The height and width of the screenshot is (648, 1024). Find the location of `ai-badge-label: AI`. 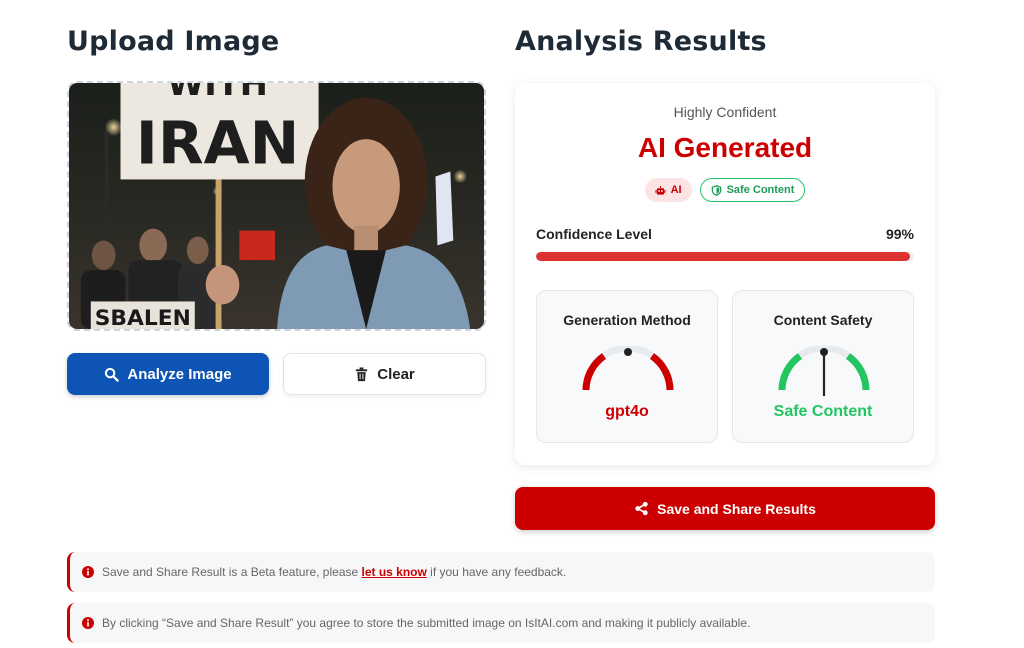

ai-badge-label: AI is located at coordinates (676, 190).